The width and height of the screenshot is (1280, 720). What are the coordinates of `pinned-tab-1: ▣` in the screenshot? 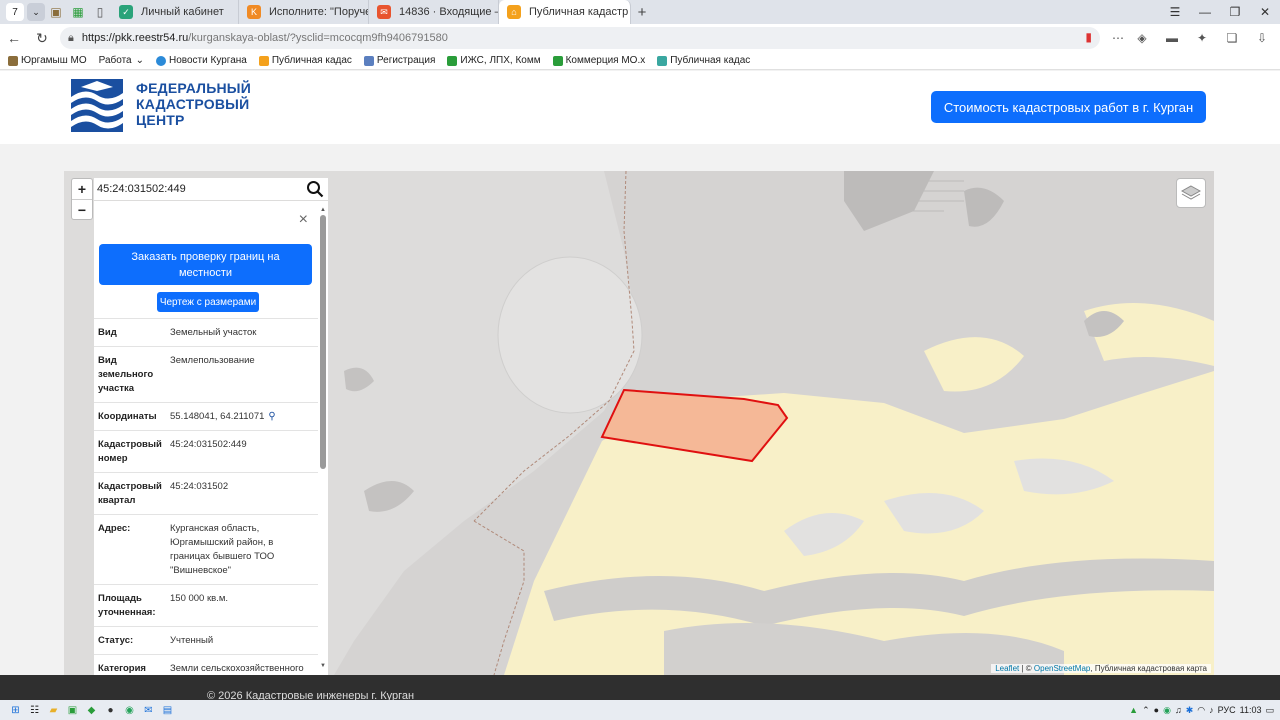 It's located at (56, 12).